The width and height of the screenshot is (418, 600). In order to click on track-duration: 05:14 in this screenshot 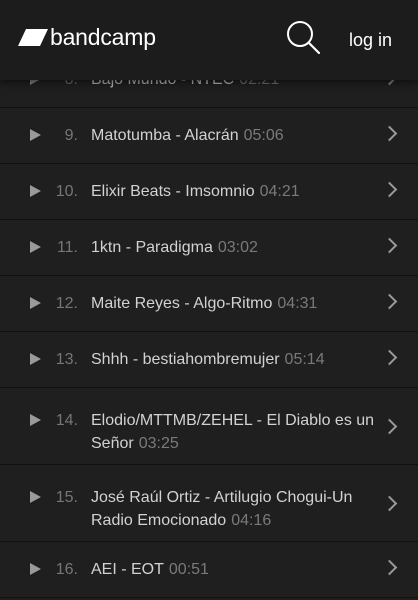, I will do `click(304, 359)`.